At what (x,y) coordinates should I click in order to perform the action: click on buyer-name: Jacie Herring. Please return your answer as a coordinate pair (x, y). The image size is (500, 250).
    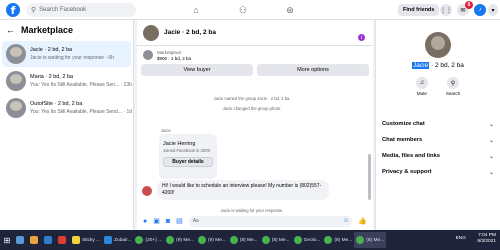
    Looking at the image, I should click on (179, 144).